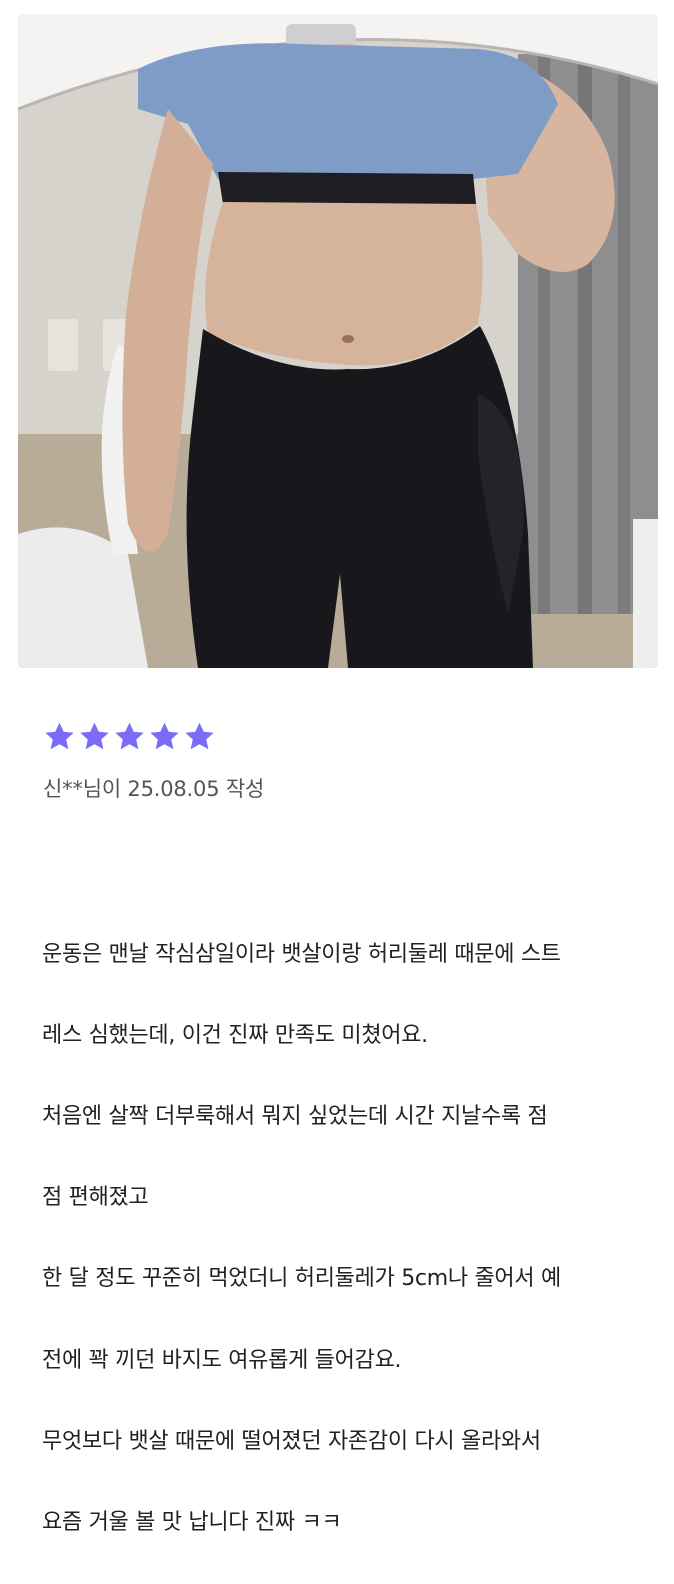 The height and width of the screenshot is (1584, 674). I want to click on review-body-line: 점 편해졌고, so click(95, 1198).